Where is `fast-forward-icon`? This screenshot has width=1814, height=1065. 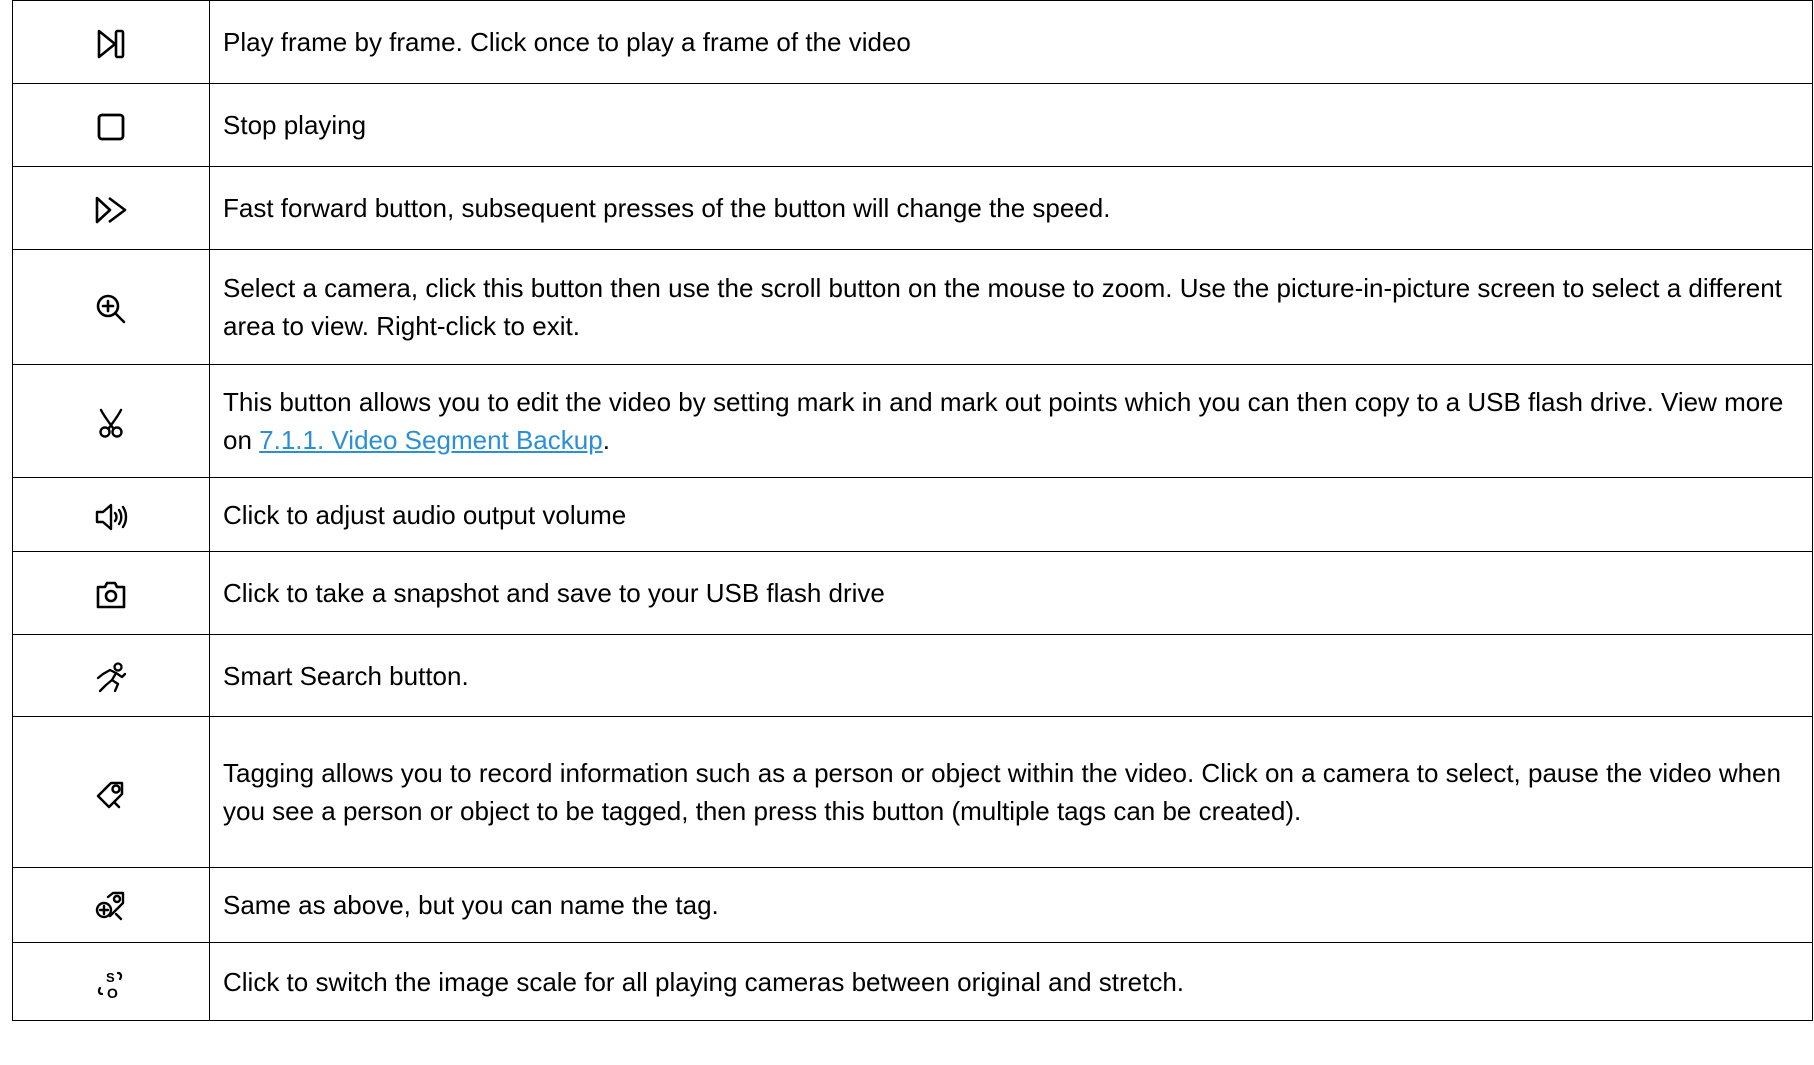 fast-forward-icon is located at coordinates (111, 210).